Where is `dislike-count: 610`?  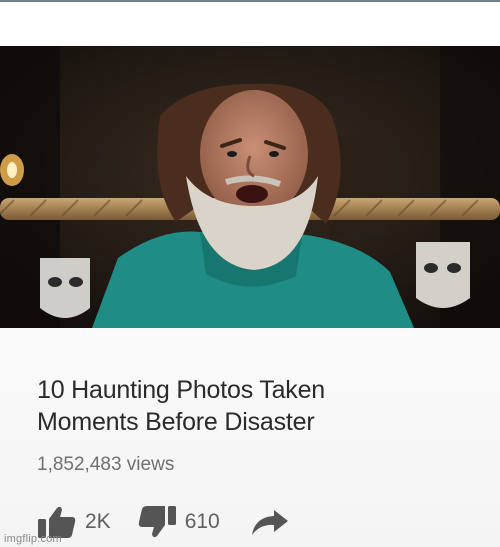
dislike-count: 610 is located at coordinates (202, 521).